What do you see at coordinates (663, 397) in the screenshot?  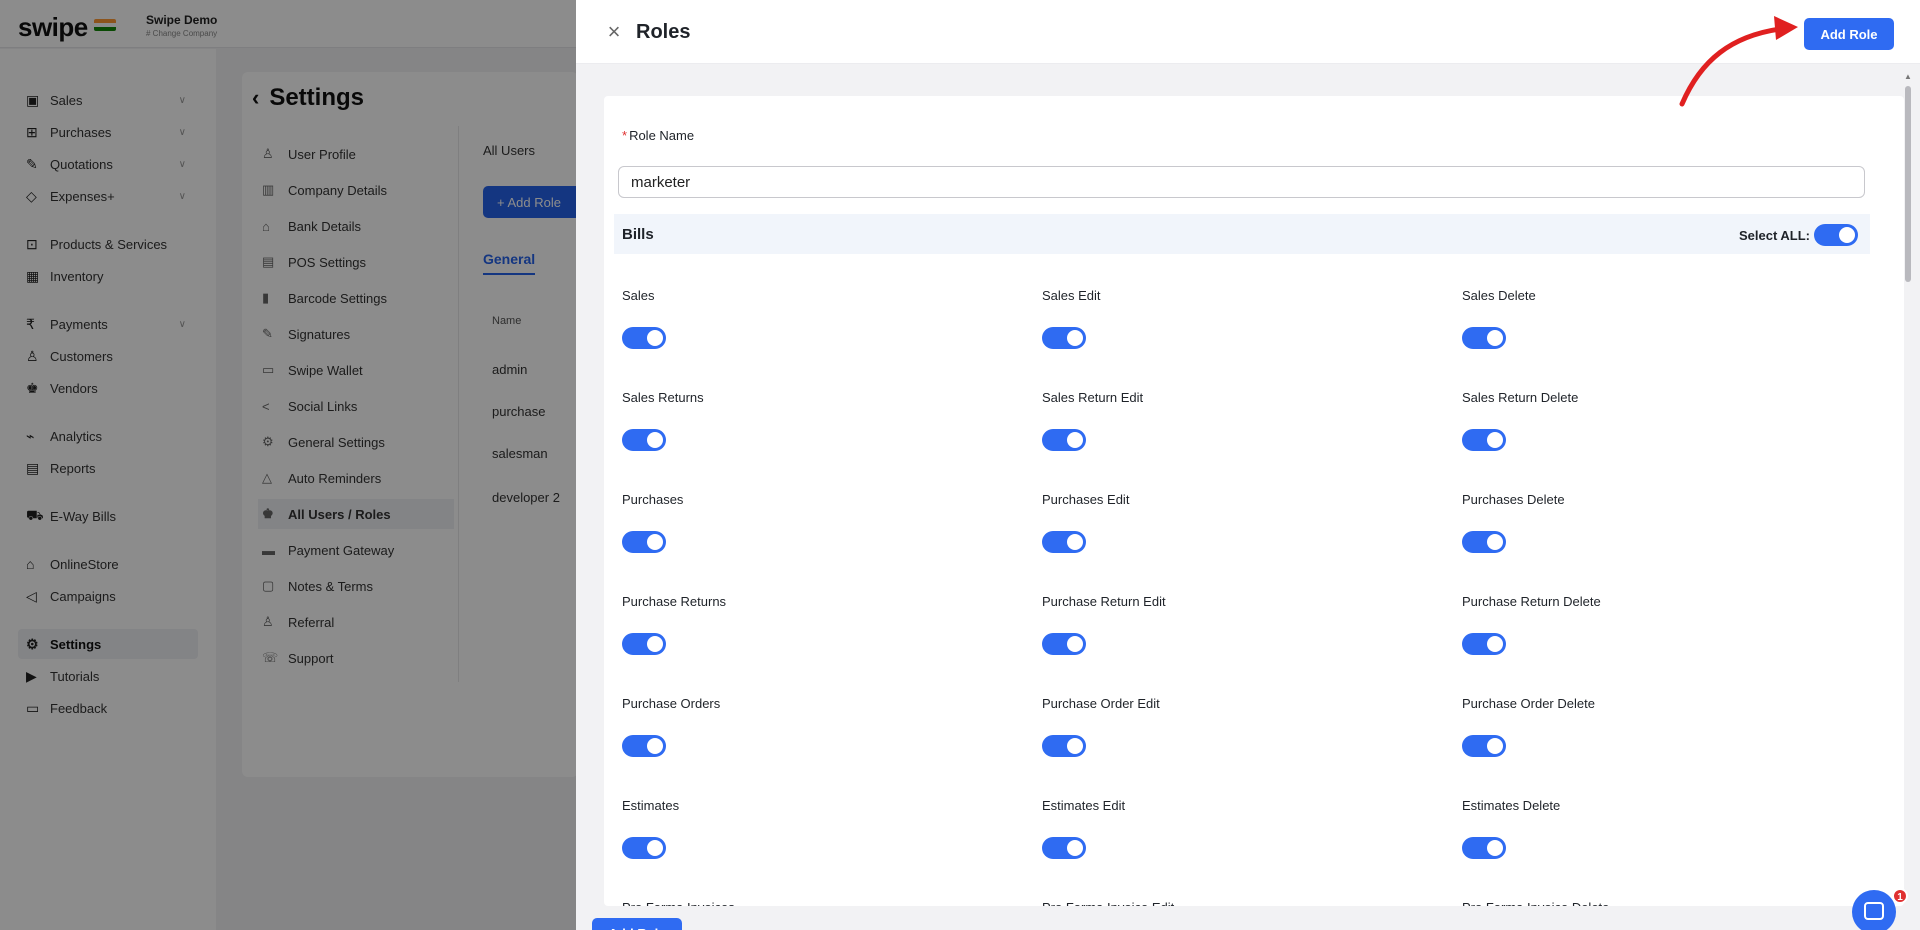 I see `permission-label: Sales Returns` at bounding box center [663, 397].